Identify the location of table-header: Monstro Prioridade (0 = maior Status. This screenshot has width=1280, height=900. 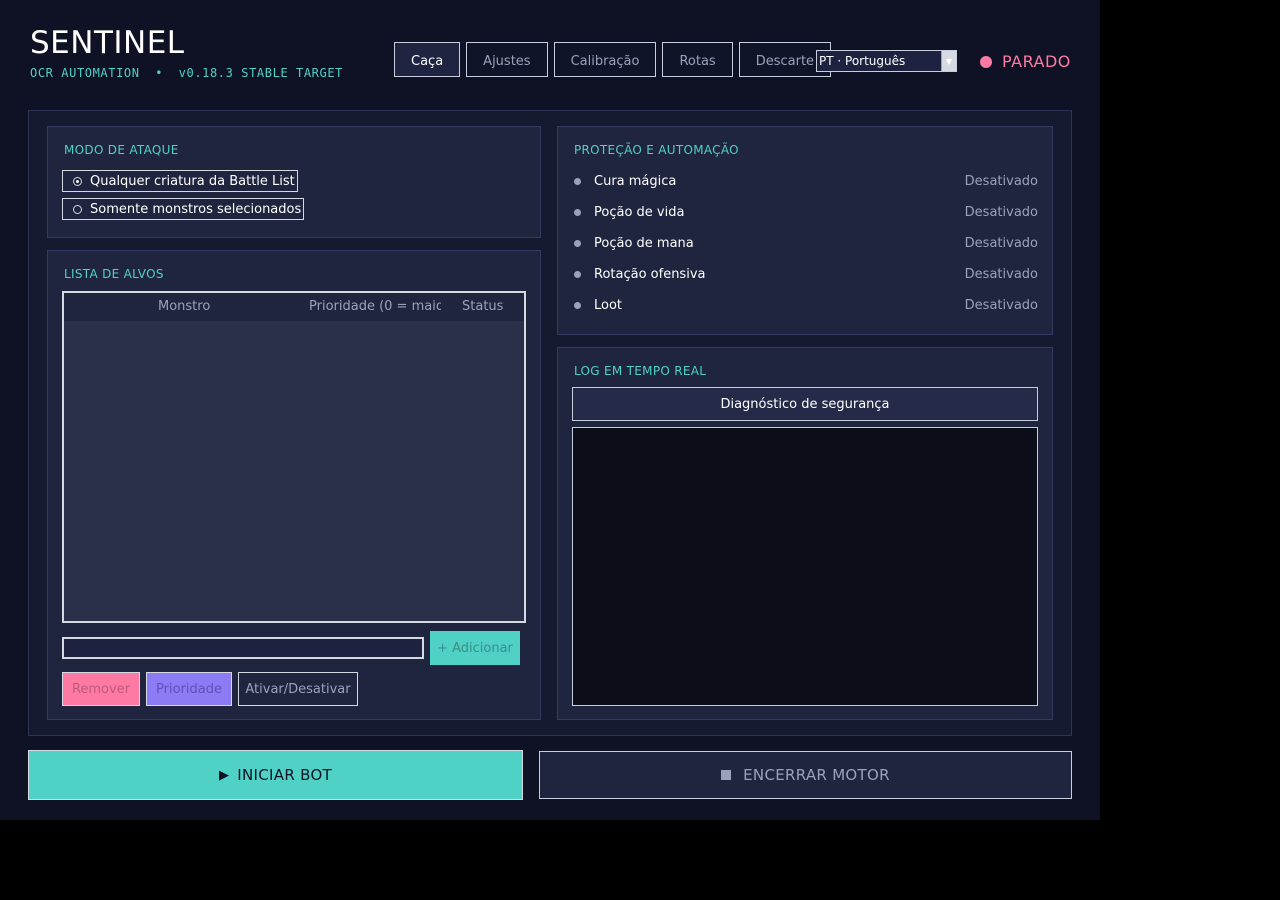
(294, 307).